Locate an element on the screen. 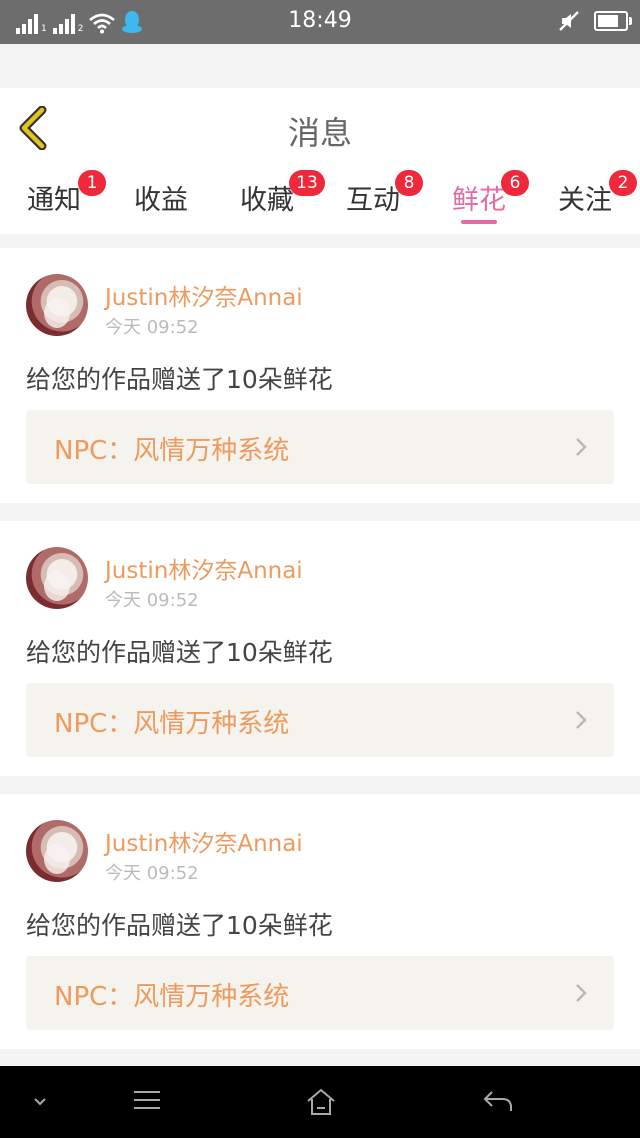  tab-label: 互动 is located at coordinates (373, 200).